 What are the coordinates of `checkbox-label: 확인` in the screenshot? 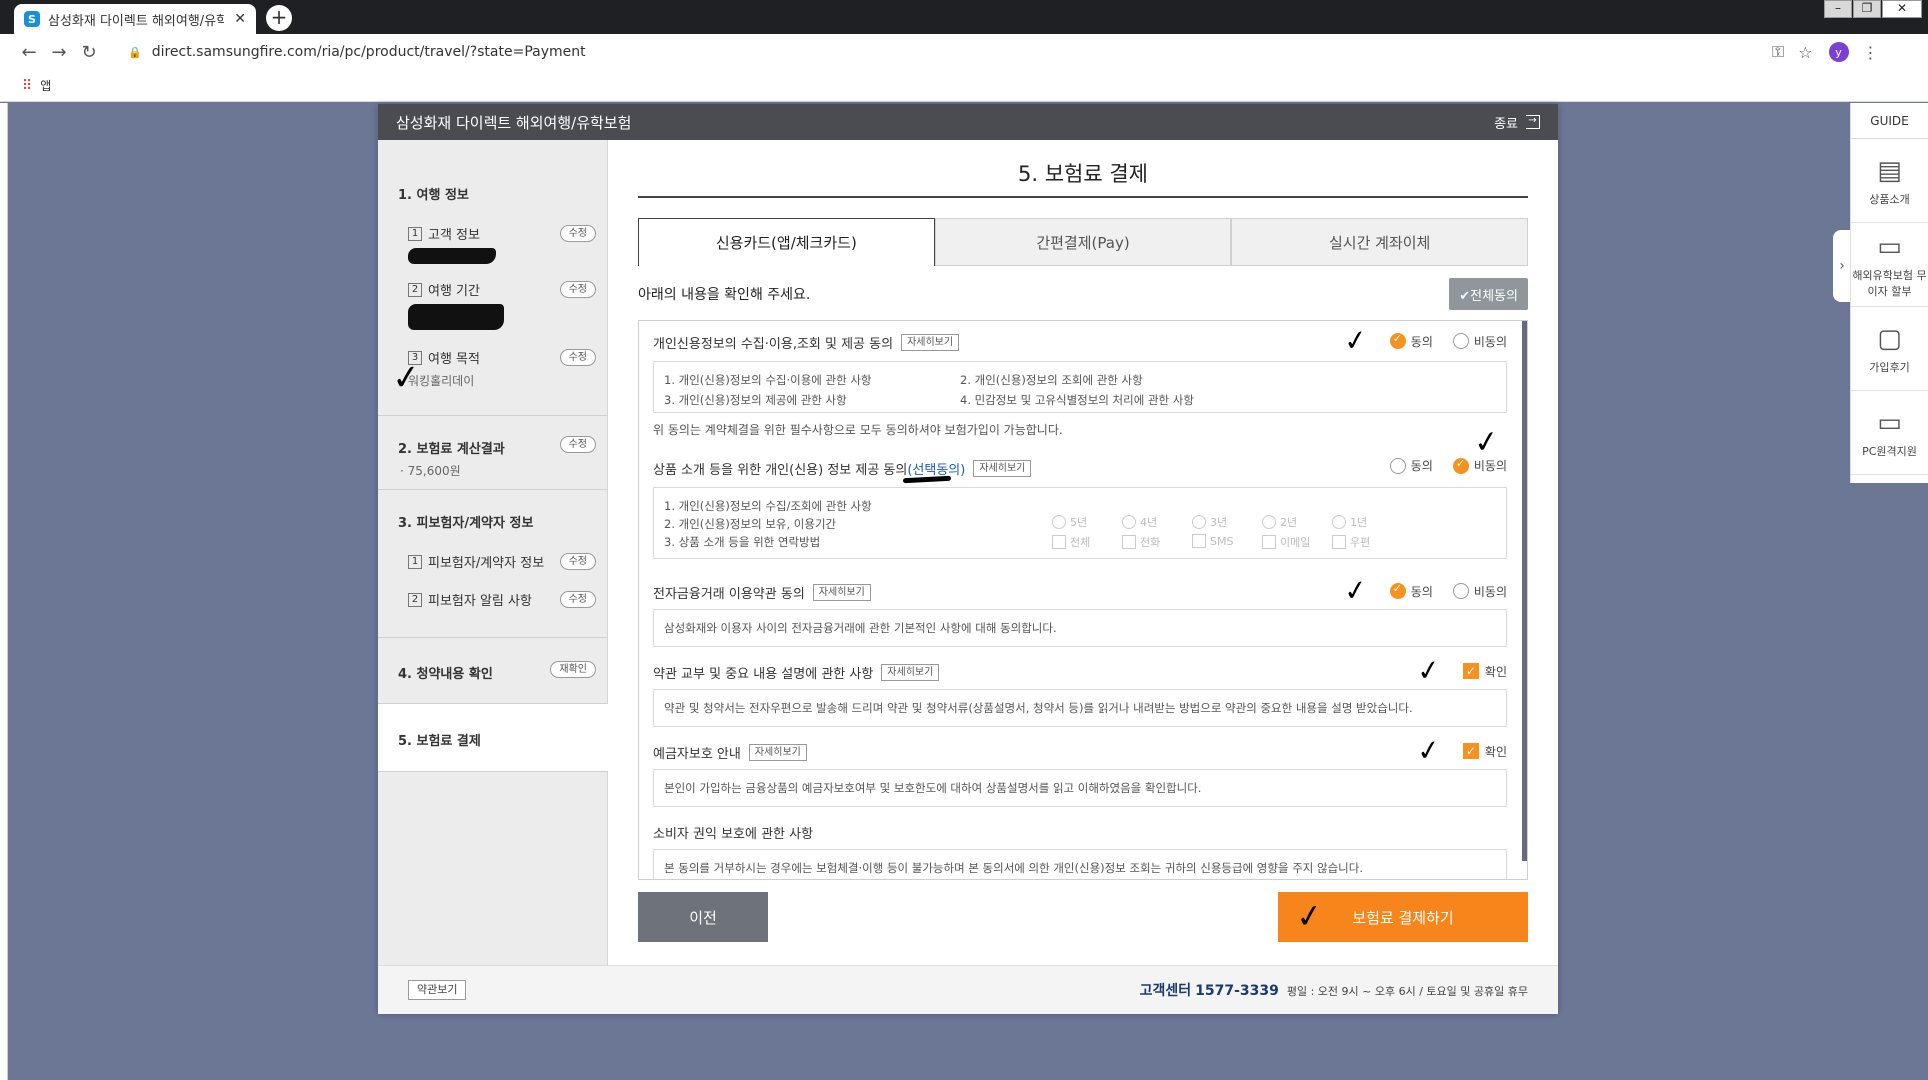 It's located at (1495, 671).